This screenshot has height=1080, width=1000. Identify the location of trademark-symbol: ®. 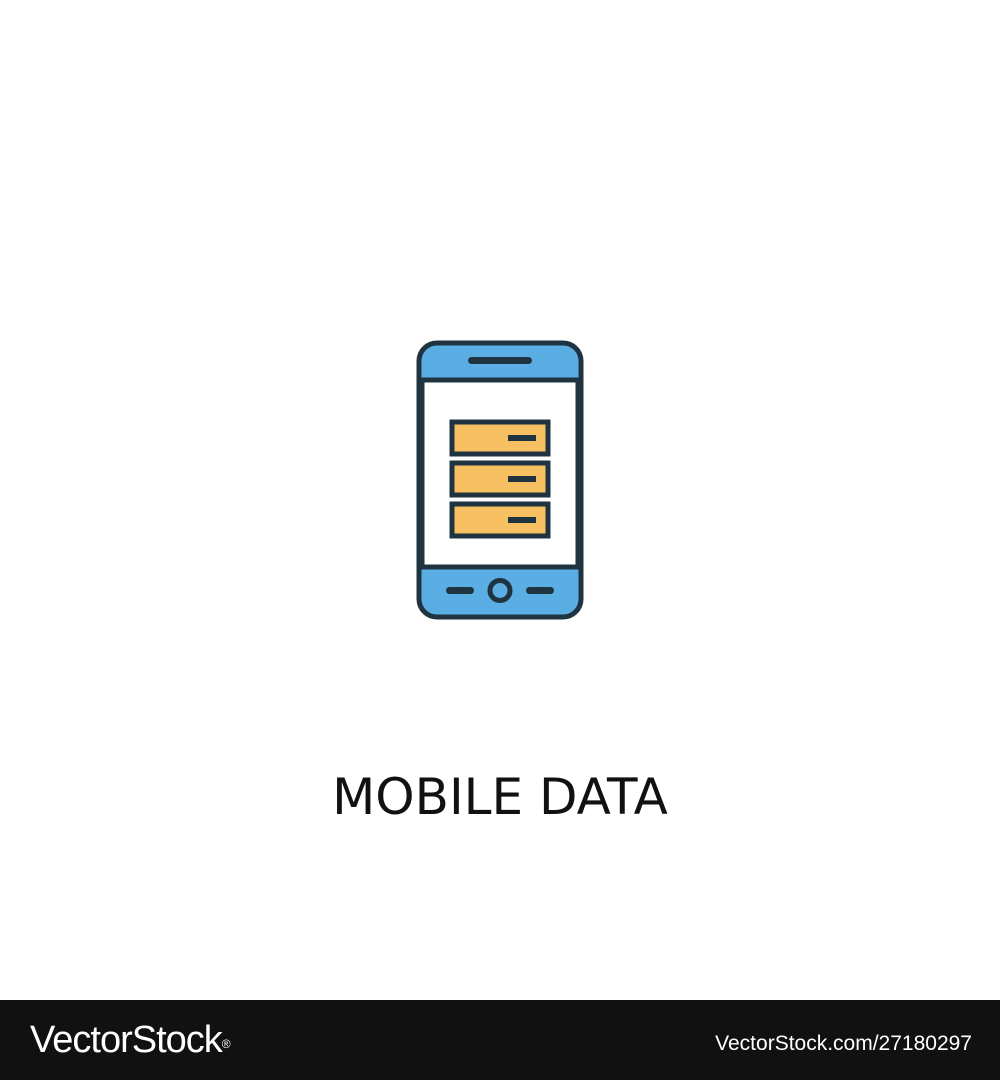
(226, 1044).